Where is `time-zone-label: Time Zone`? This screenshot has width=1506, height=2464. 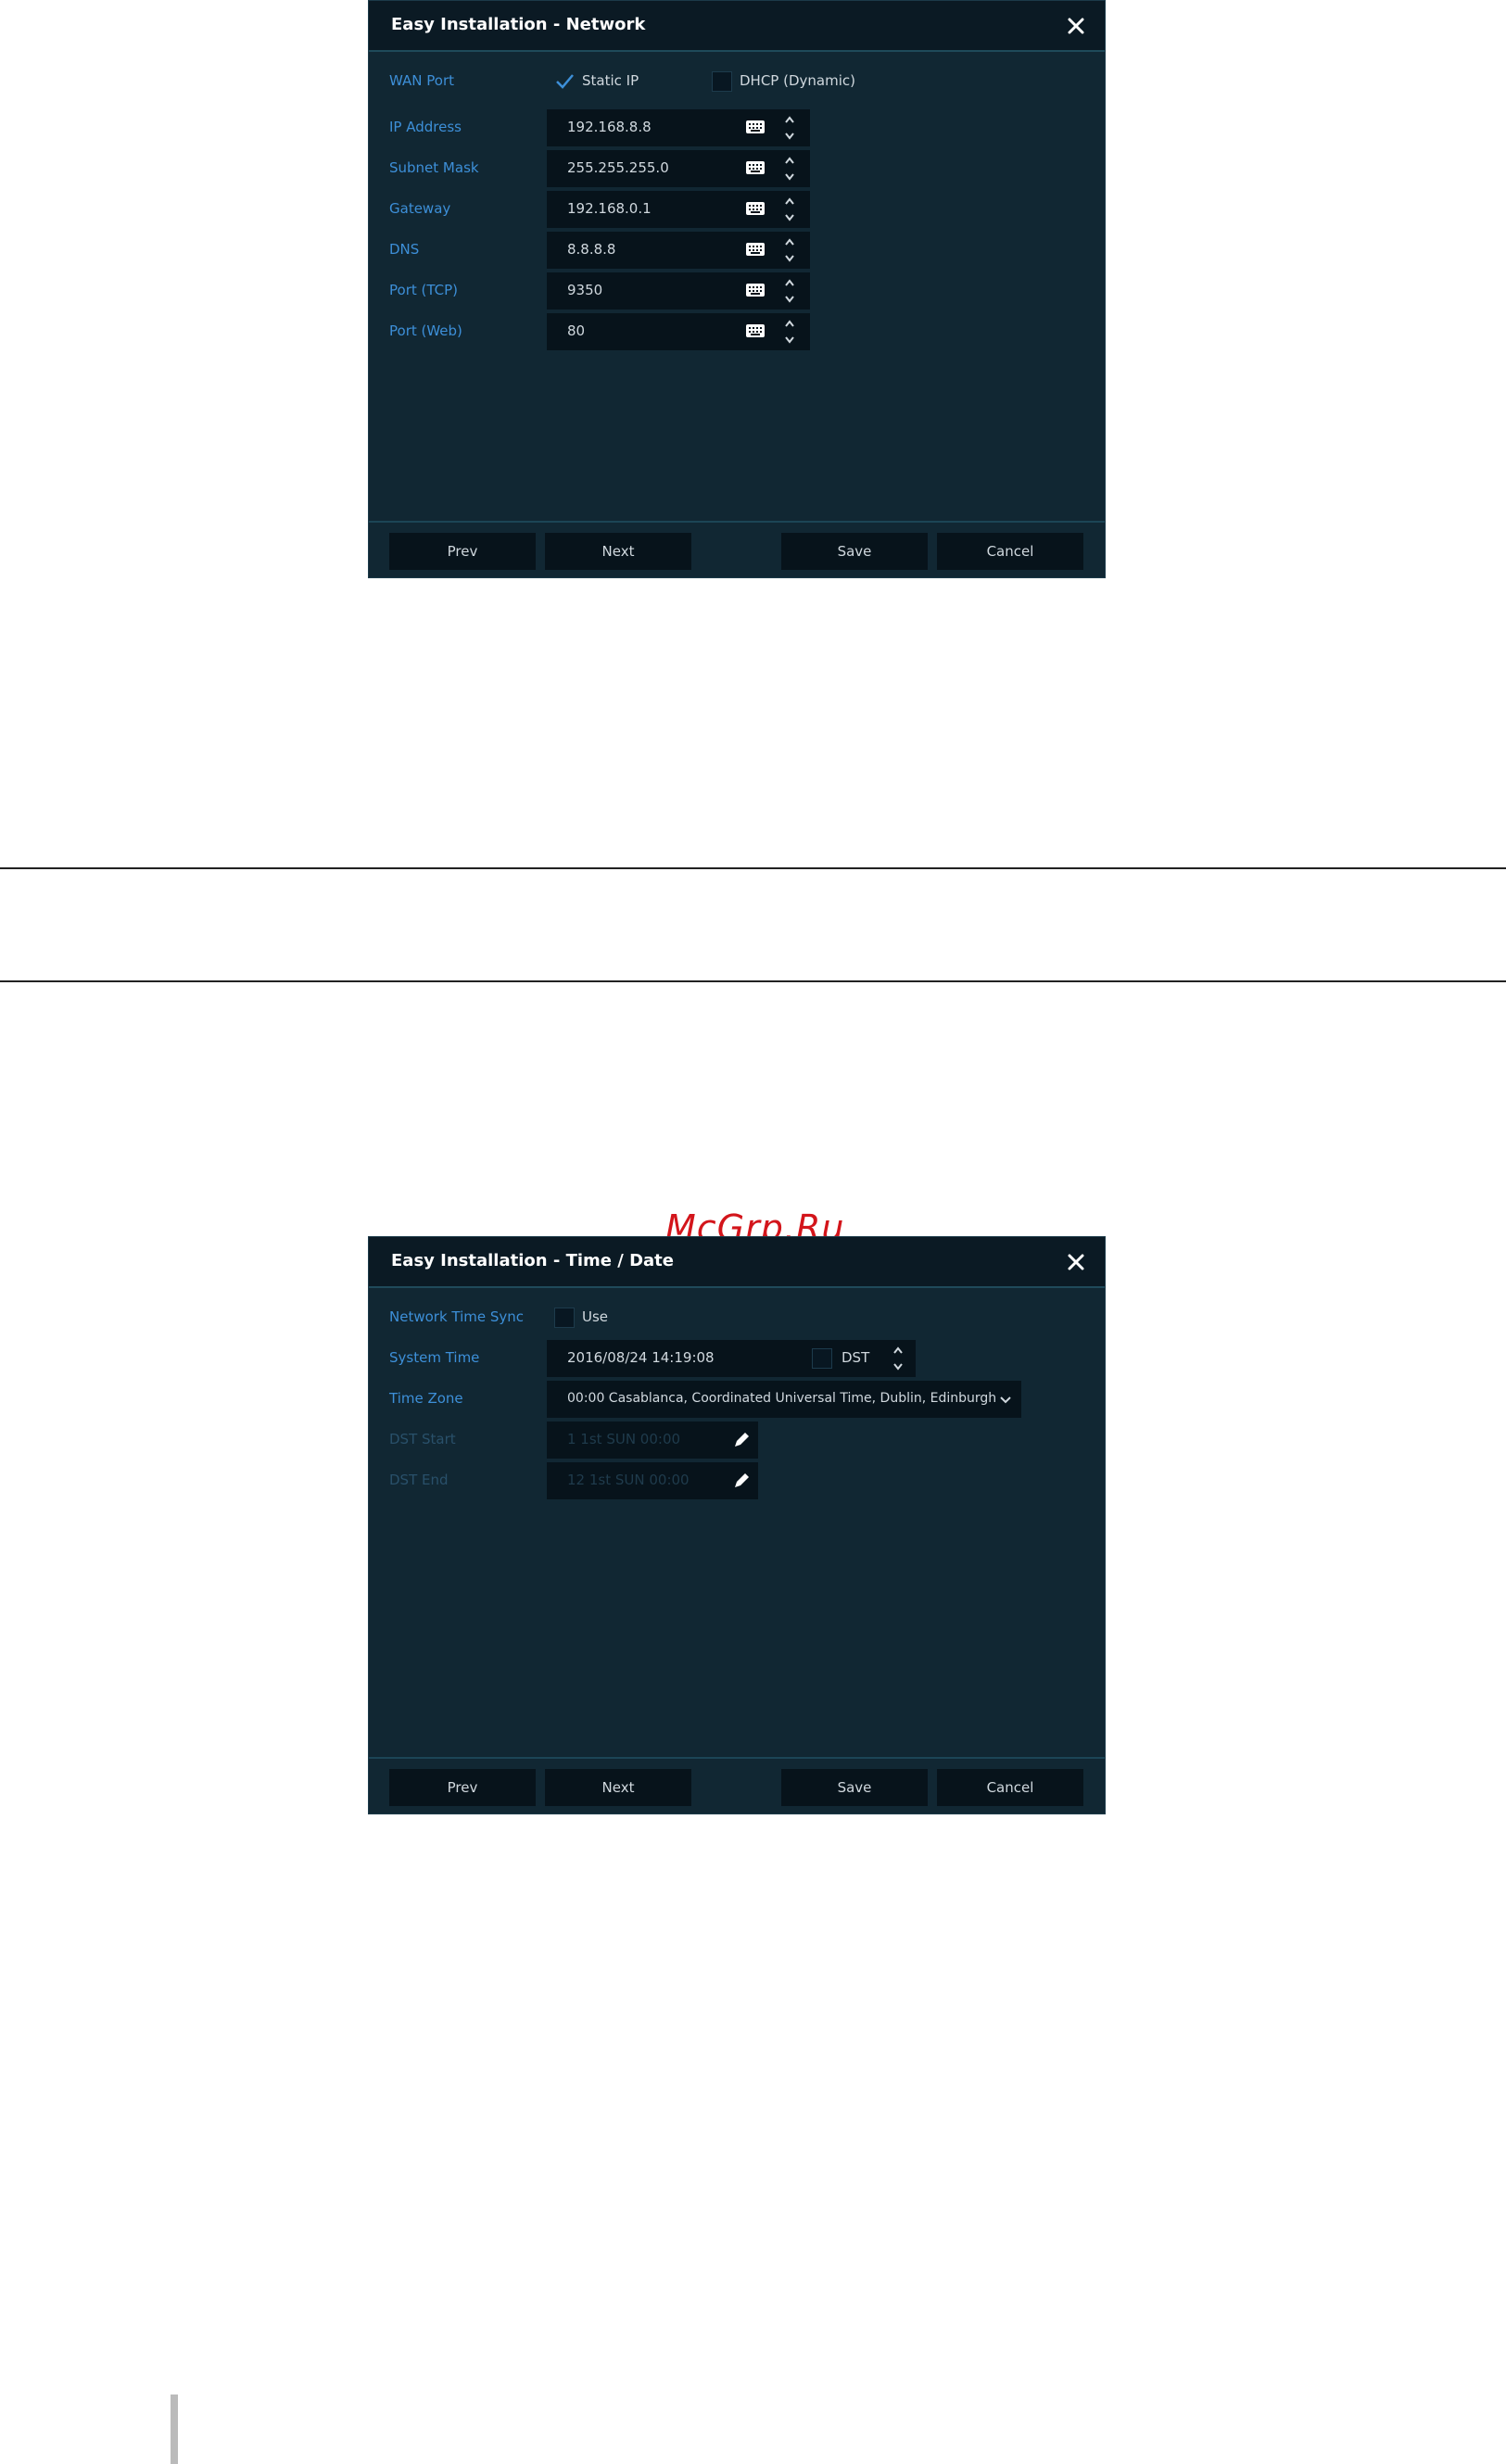
time-zone-label: Time Zone is located at coordinates (426, 1399).